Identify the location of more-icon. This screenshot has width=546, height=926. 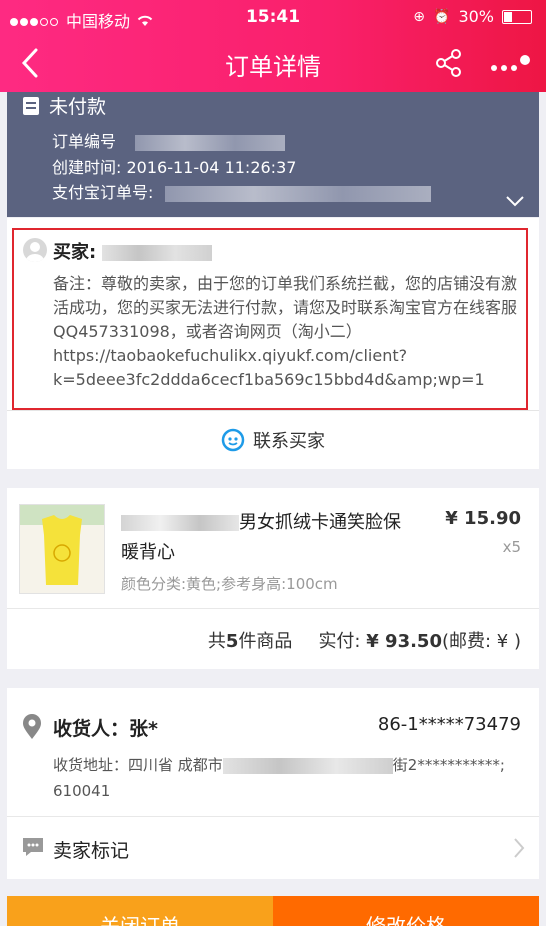
(510, 65).